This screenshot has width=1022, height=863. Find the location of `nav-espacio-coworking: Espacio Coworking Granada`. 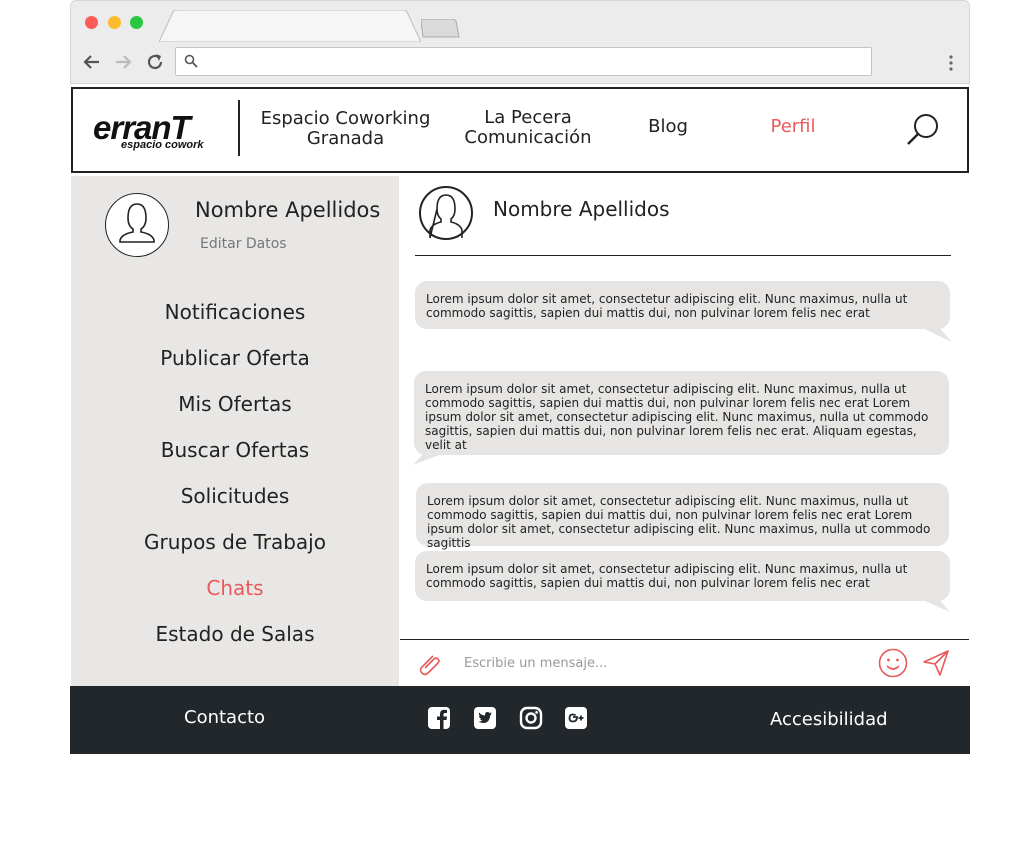

nav-espacio-coworking: Espacio Coworking Granada is located at coordinates (345, 129).